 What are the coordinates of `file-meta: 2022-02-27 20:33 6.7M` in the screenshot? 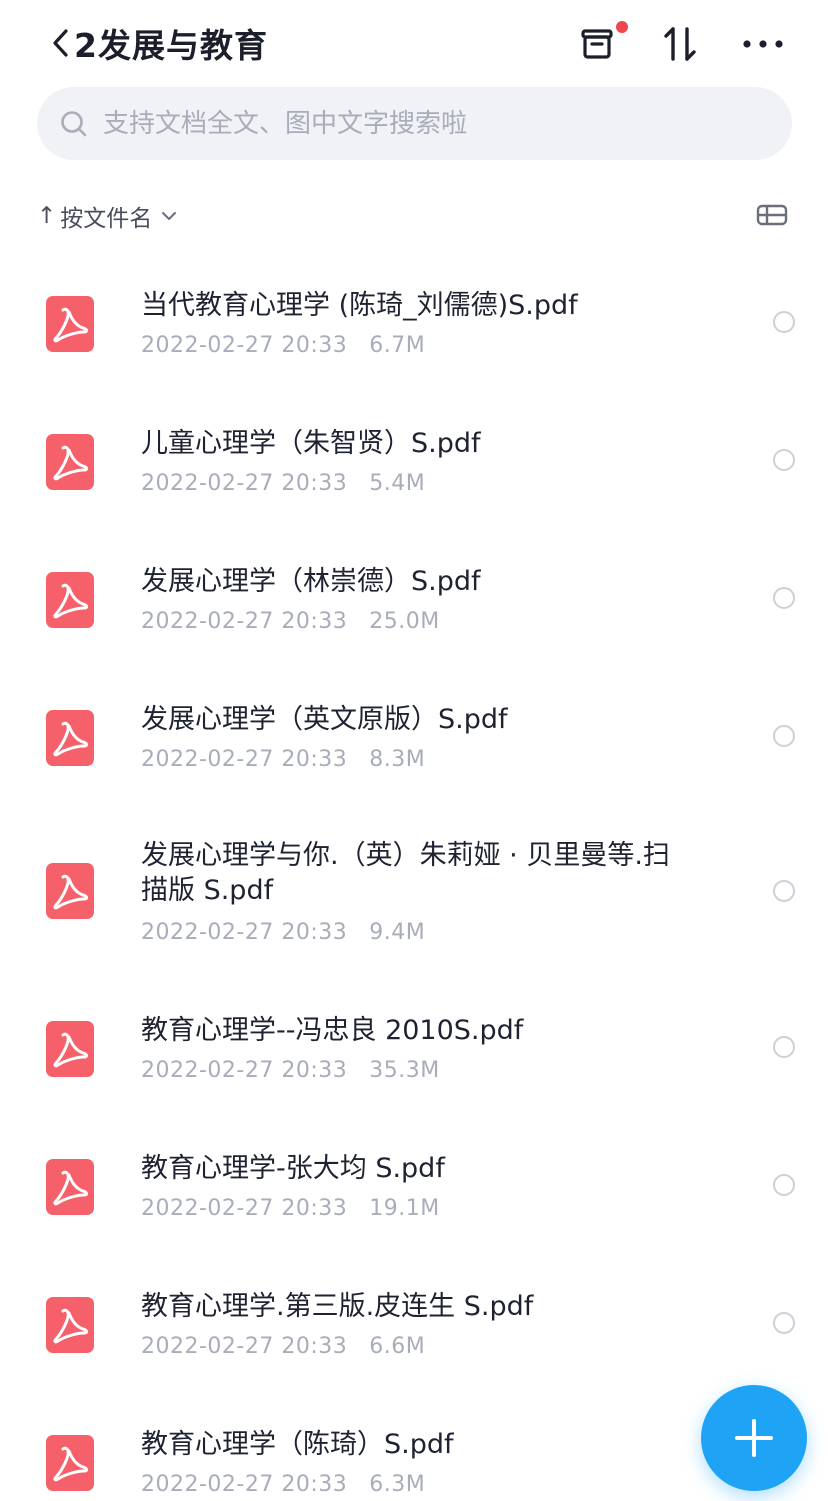 It's located at (283, 345).